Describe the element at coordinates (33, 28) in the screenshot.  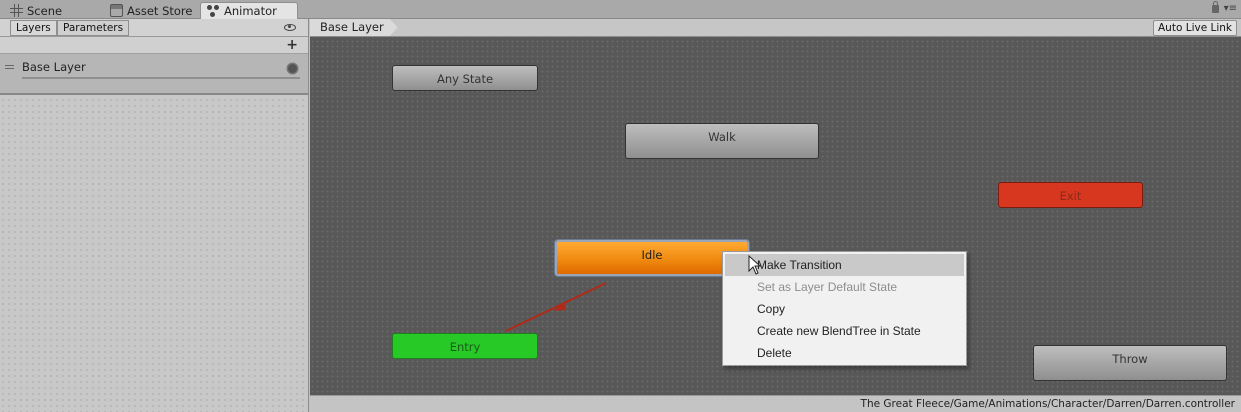
I see `tab-layers: Layers` at that location.